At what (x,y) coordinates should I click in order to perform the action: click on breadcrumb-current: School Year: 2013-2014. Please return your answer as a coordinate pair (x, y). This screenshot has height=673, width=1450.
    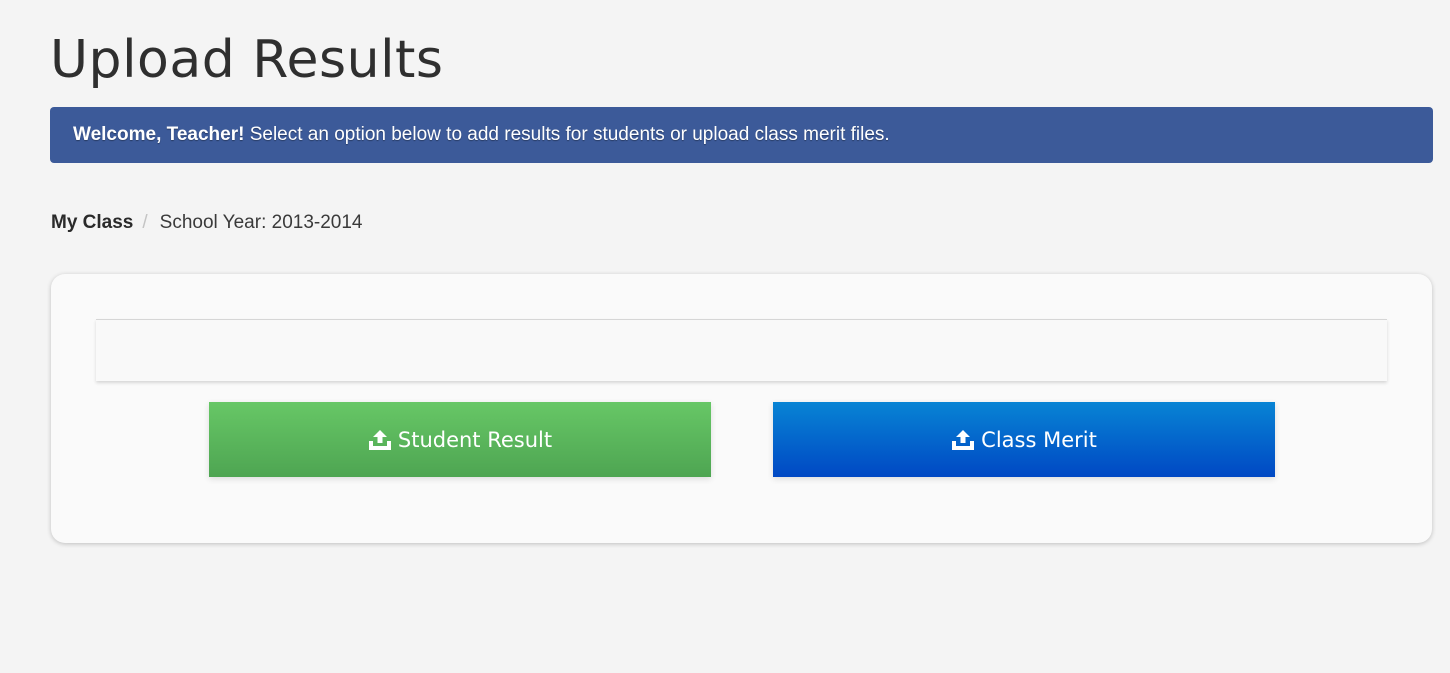
    Looking at the image, I should click on (261, 222).